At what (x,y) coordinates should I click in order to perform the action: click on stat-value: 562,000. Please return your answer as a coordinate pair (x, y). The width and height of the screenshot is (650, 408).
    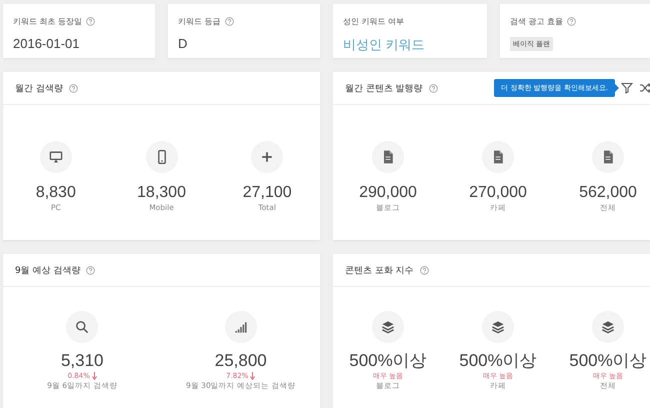
    Looking at the image, I should click on (608, 193).